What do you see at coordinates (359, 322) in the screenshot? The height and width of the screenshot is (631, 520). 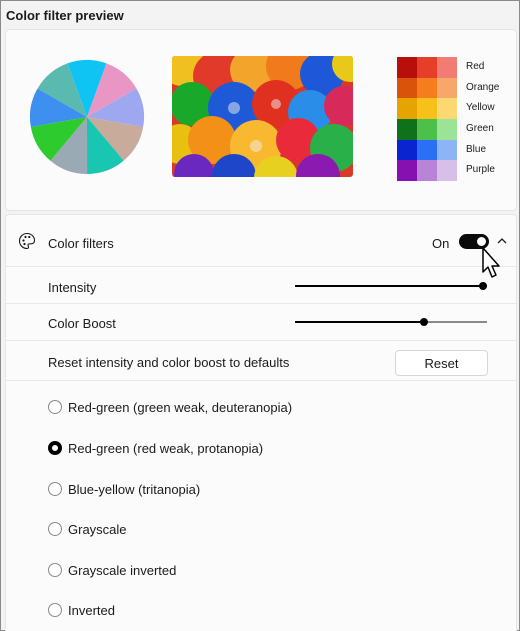 I see `color-boost-slider-fill` at bounding box center [359, 322].